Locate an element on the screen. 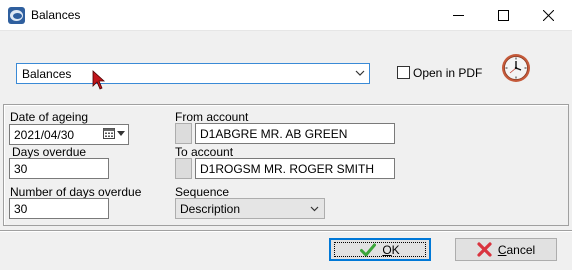  open-in-pdf-label: Open in PDF is located at coordinates (448, 73).